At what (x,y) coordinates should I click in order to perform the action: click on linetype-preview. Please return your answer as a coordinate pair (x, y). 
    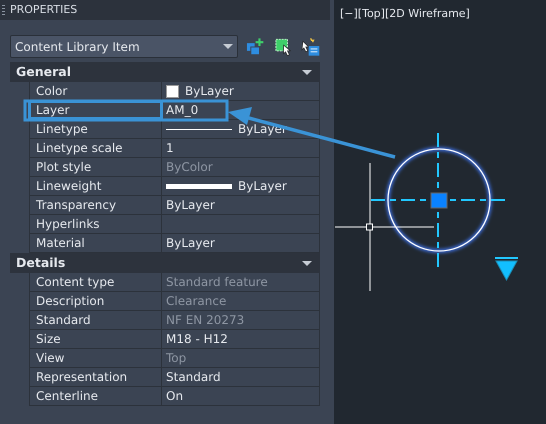
    Looking at the image, I should click on (199, 129).